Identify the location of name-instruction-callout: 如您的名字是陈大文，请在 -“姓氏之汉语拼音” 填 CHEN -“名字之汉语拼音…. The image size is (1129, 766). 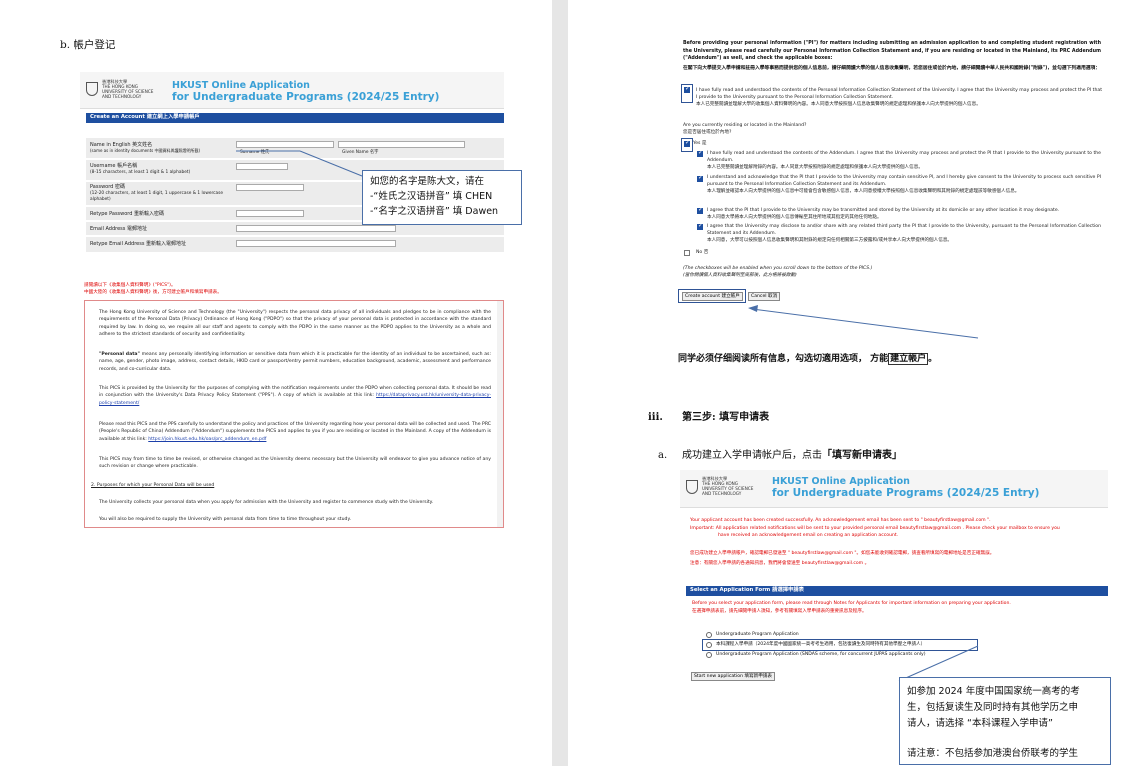
(442, 197).